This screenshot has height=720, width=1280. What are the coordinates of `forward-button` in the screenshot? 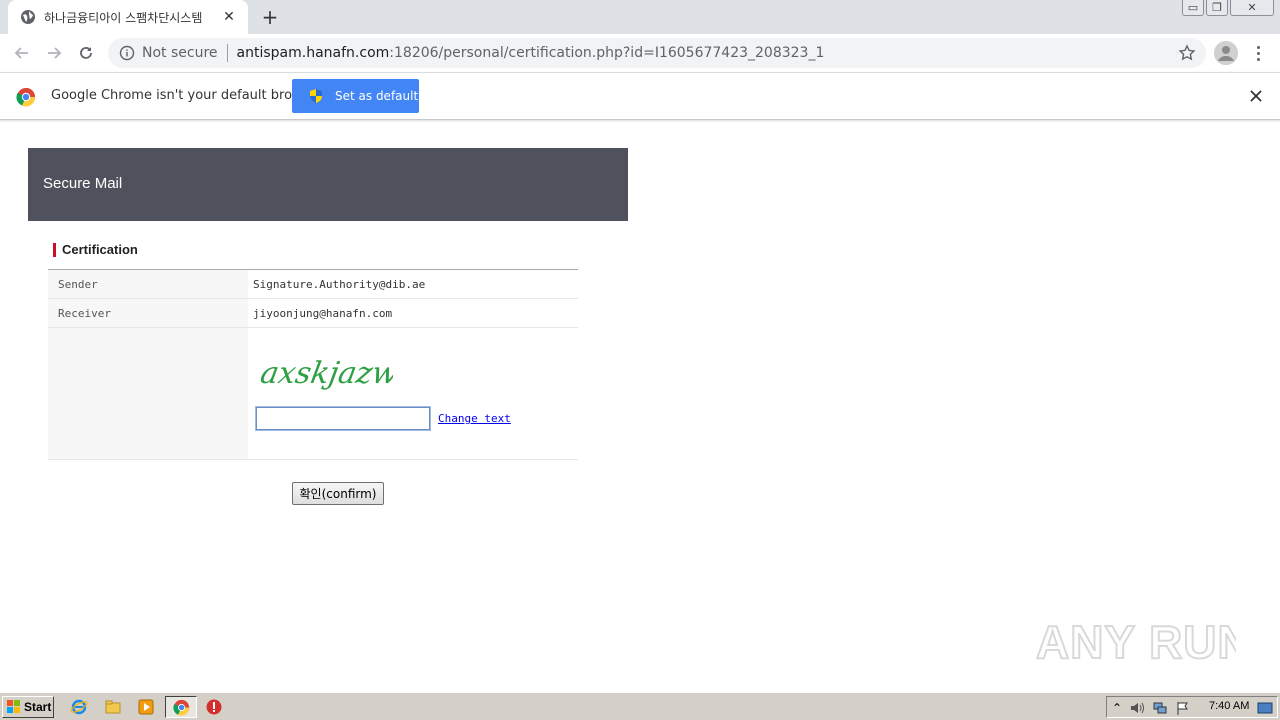 It's located at (54, 53).